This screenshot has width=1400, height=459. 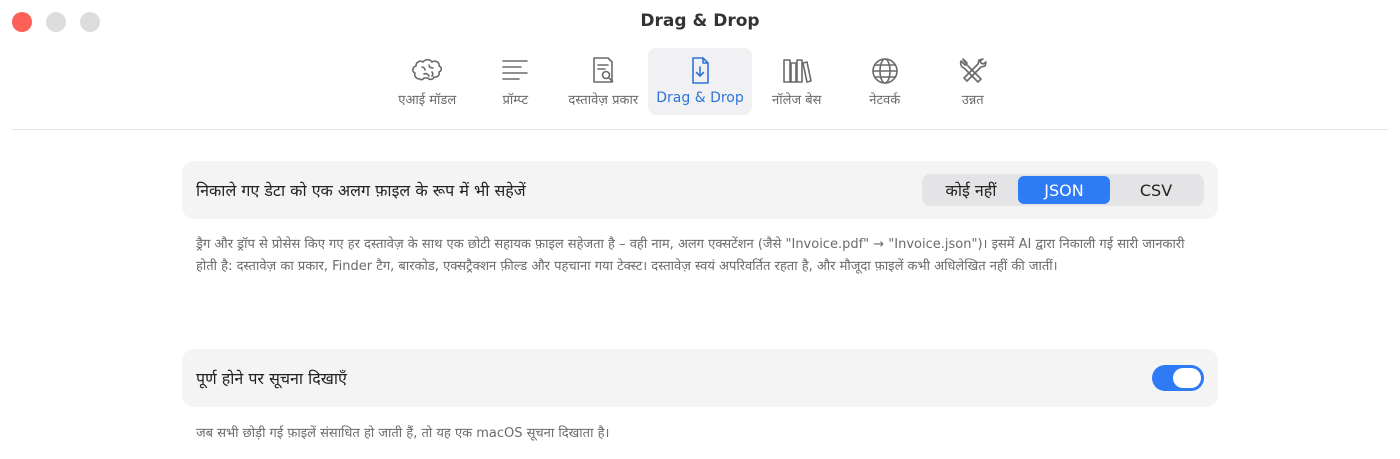 I want to click on notify-row: पूर्ण होने पर सूचना दिखाएँ, so click(x=700, y=378).